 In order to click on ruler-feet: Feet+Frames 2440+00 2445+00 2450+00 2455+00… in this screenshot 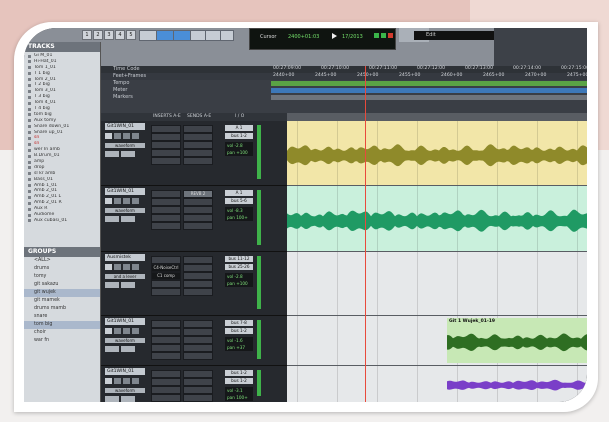, I will do `click(344, 76)`.